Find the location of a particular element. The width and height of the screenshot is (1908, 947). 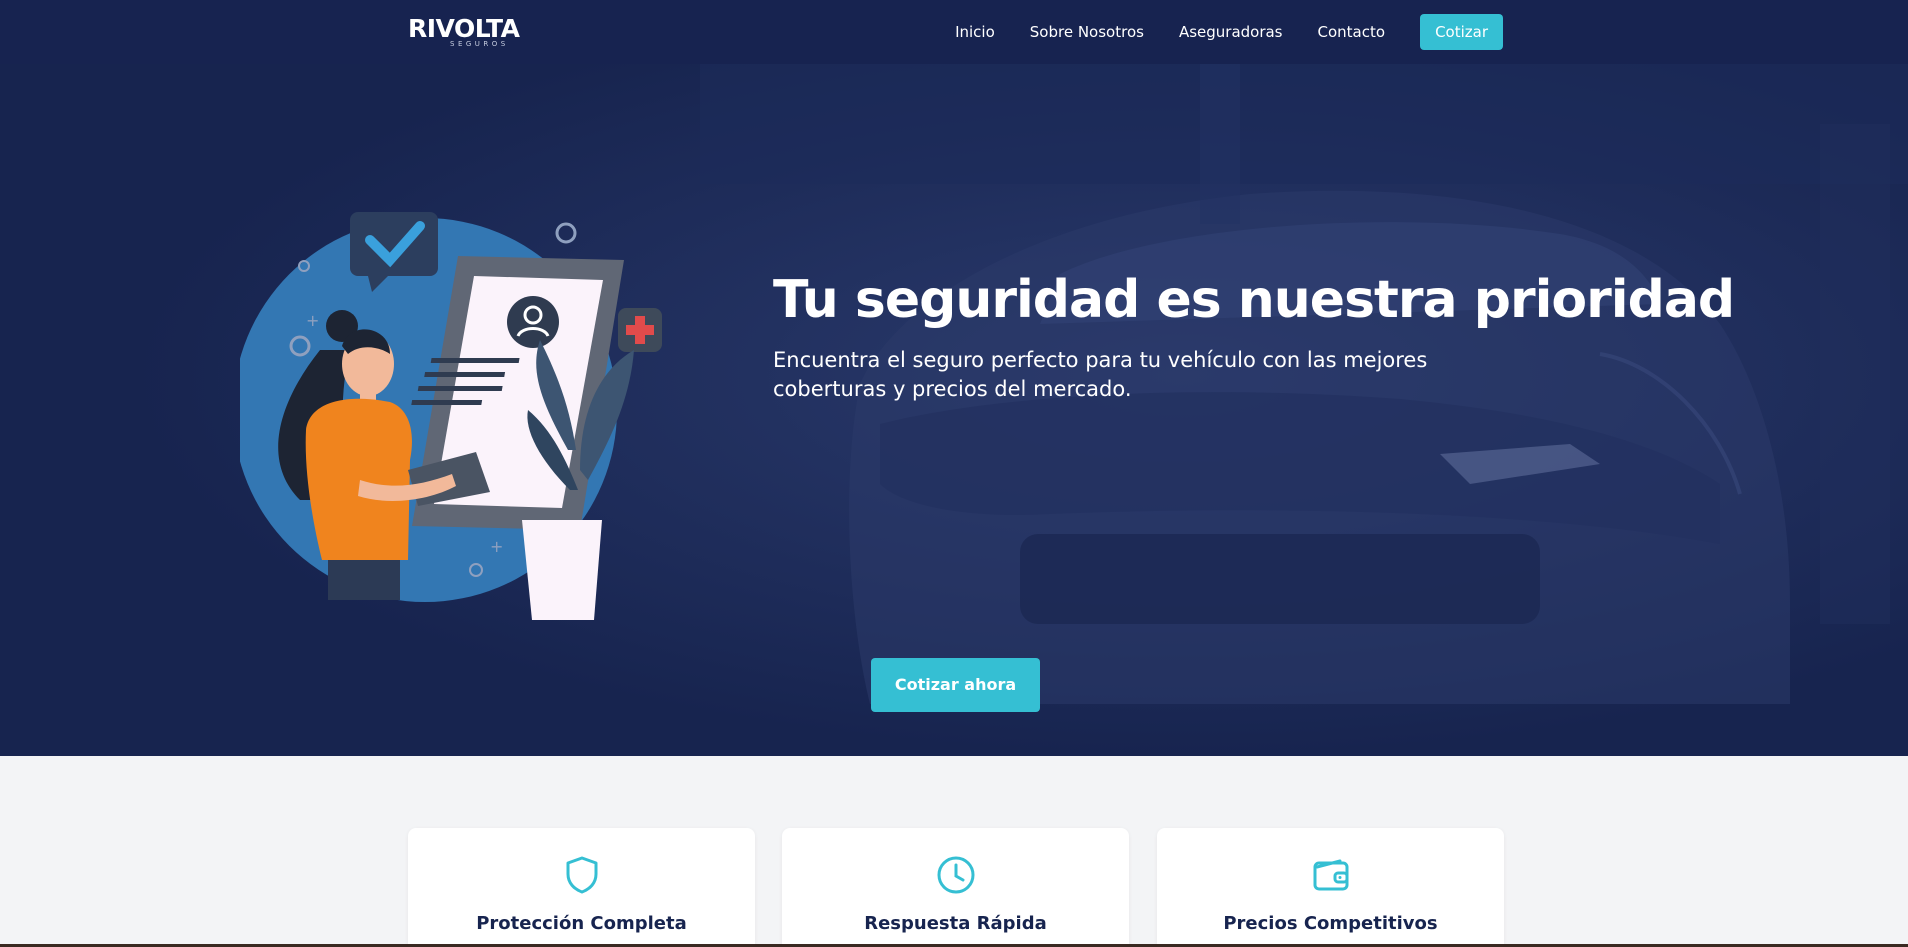

feature-title: Protección Completa is located at coordinates (581, 923).